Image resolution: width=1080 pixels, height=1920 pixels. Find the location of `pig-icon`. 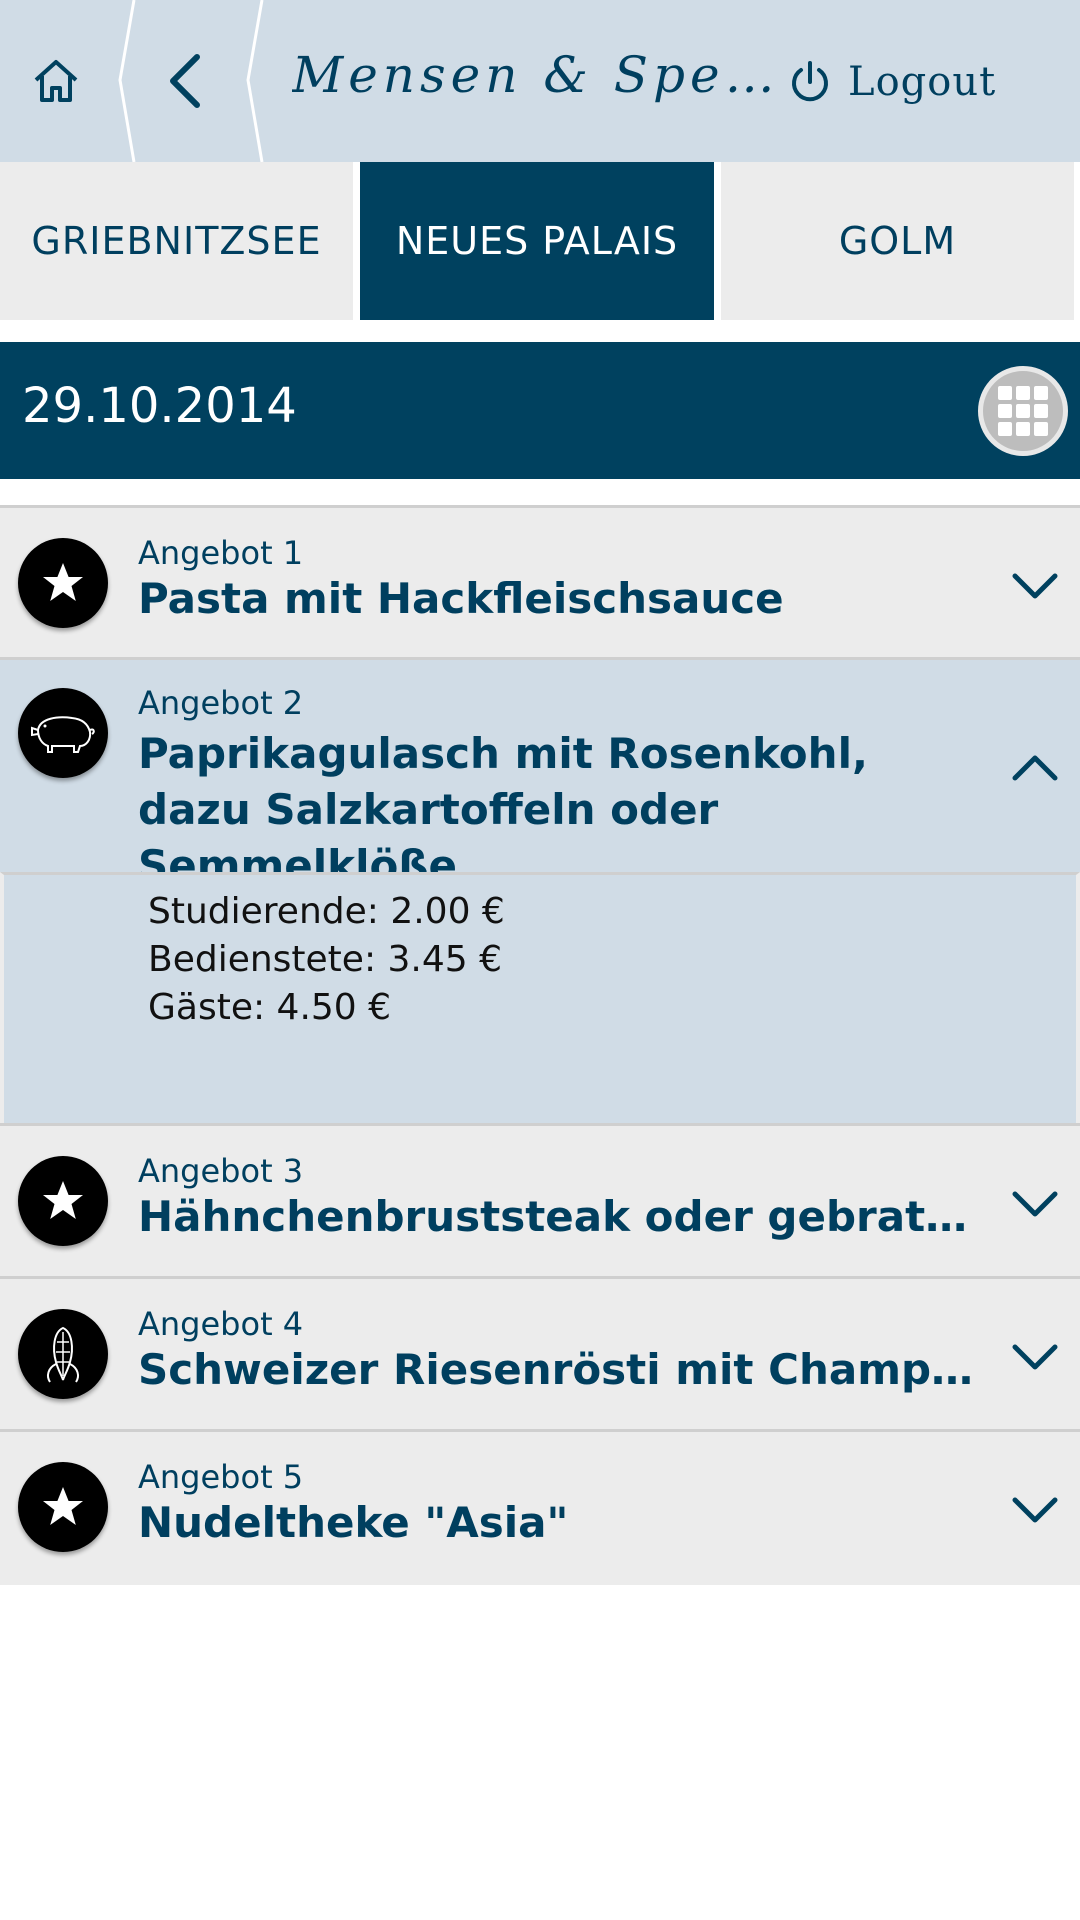

pig-icon is located at coordinates (63, 733).